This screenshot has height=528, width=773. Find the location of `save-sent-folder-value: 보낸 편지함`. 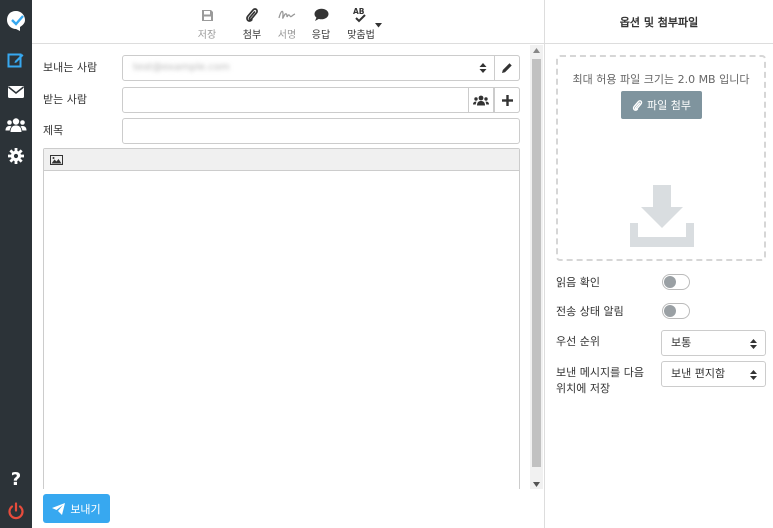

save-sent-folder-value: 보낸 편지함 is located at coordinates (698, 373).